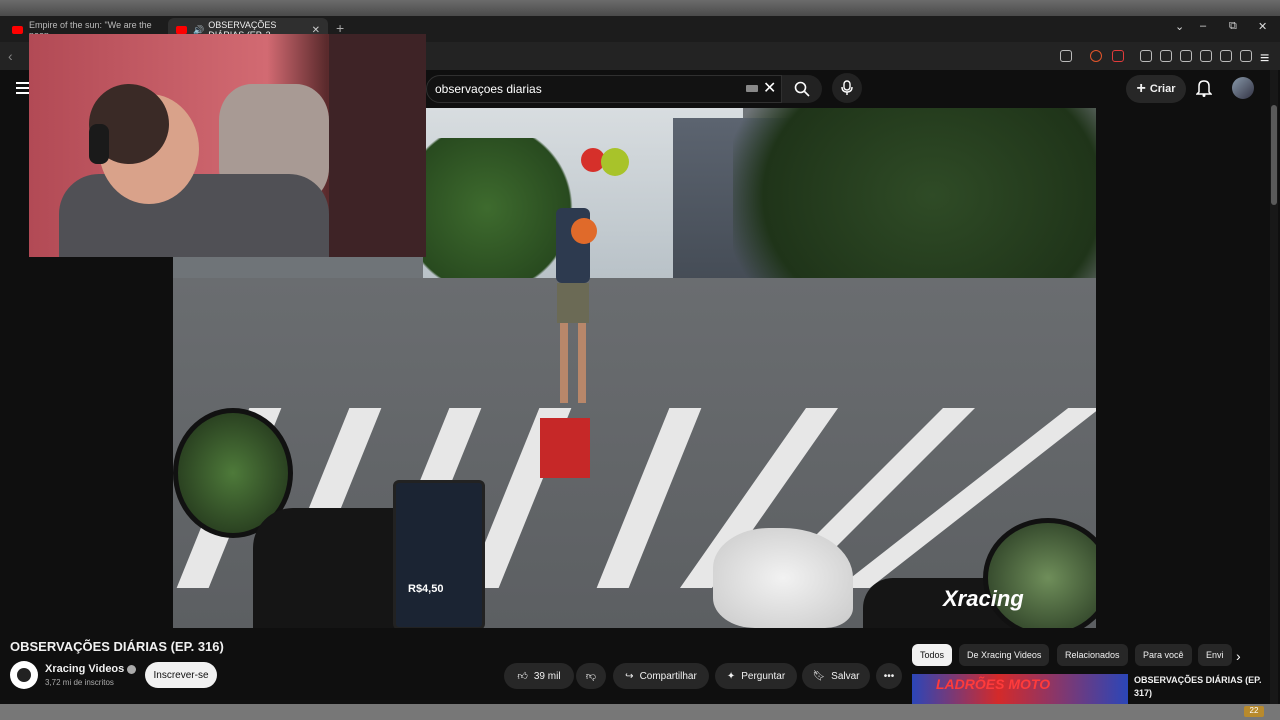  Describe the element at coordinates (227, 145) in the screenshot. I see `webcam-overlay` at that location.